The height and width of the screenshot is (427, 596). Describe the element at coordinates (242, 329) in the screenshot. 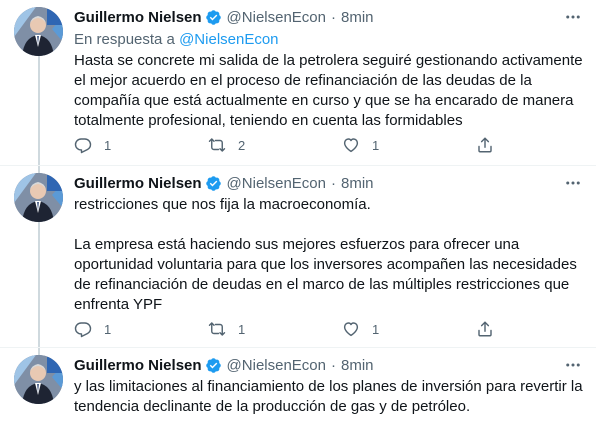

I see `retweet-count: 1` at that location.